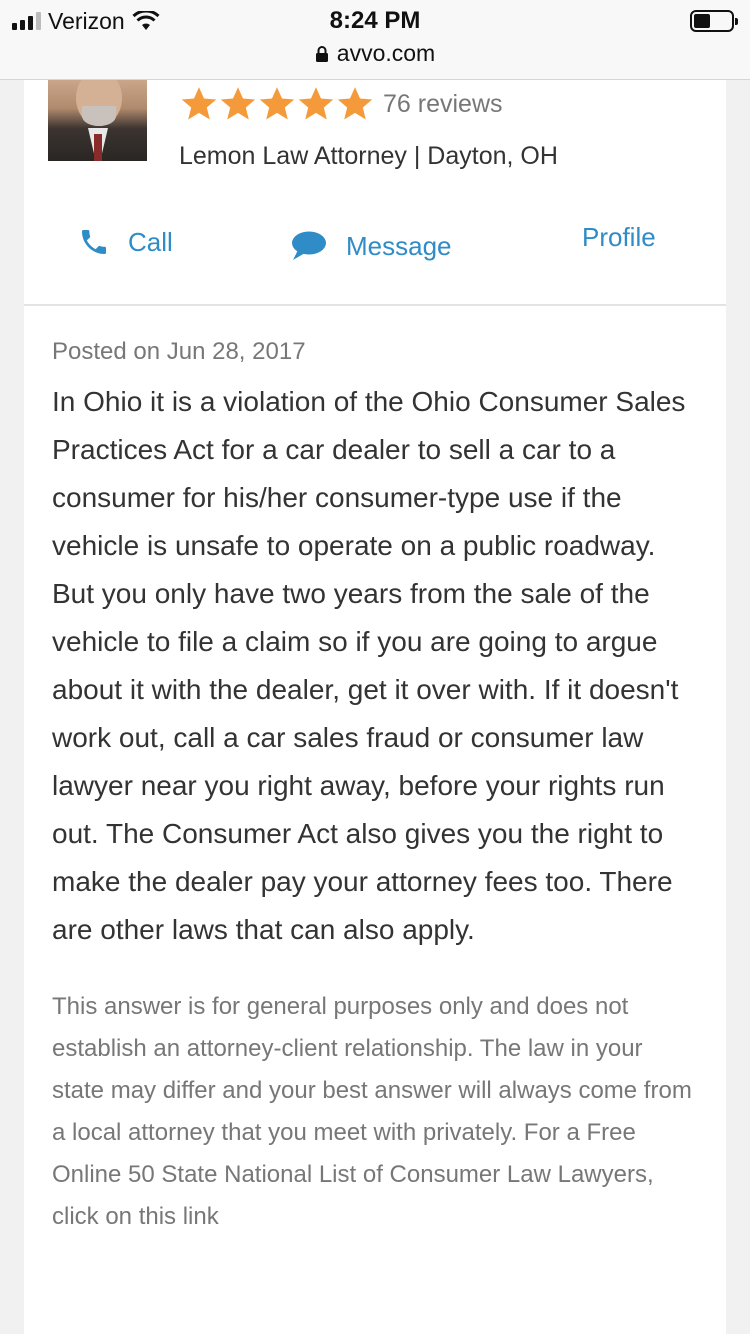  What do you see at coordinates (321, 53) in the screenshot?
I see `lock-icon` at bounding box center [321, 53].